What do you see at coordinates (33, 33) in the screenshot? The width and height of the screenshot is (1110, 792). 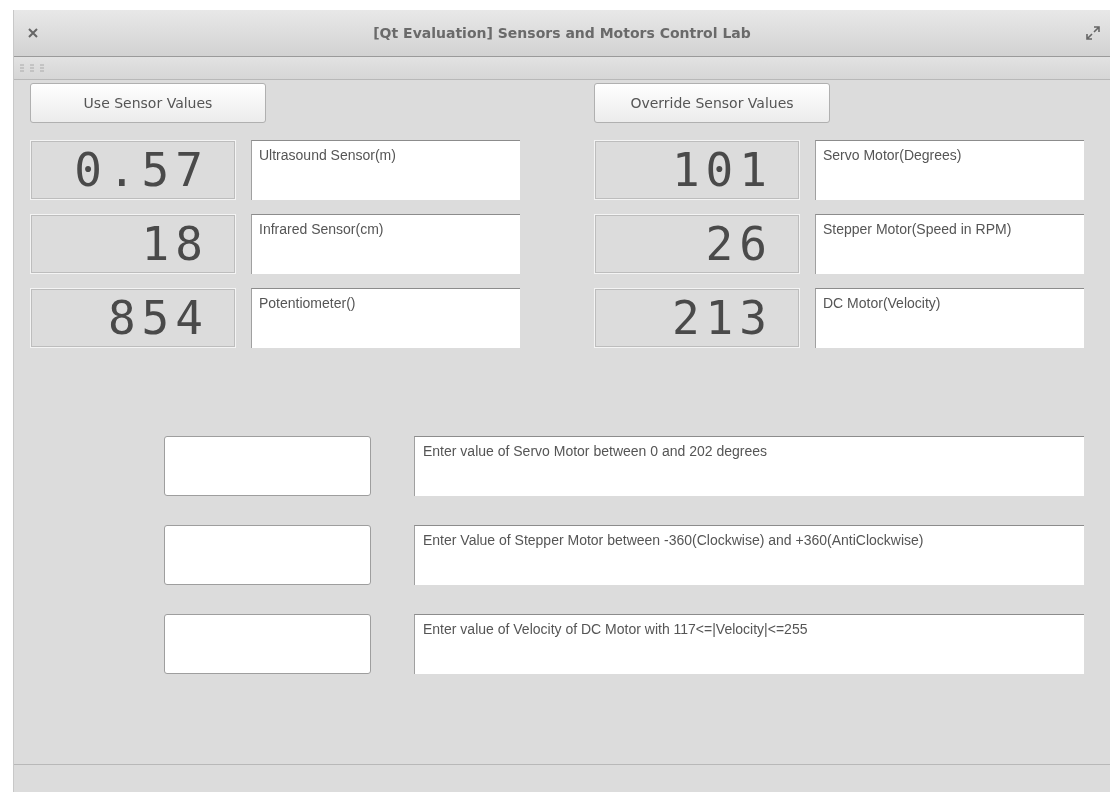 I see `close-icon` at bounding box center [33, 33].